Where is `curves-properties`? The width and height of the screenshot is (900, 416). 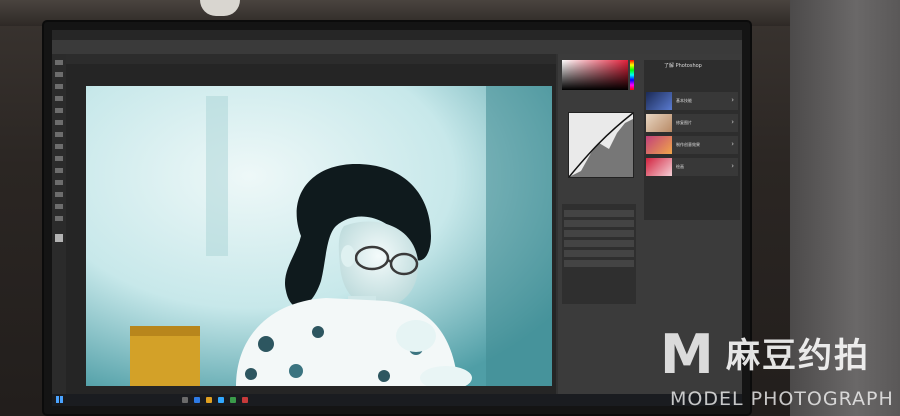
curves-properties is located at coordinates (601, 145).